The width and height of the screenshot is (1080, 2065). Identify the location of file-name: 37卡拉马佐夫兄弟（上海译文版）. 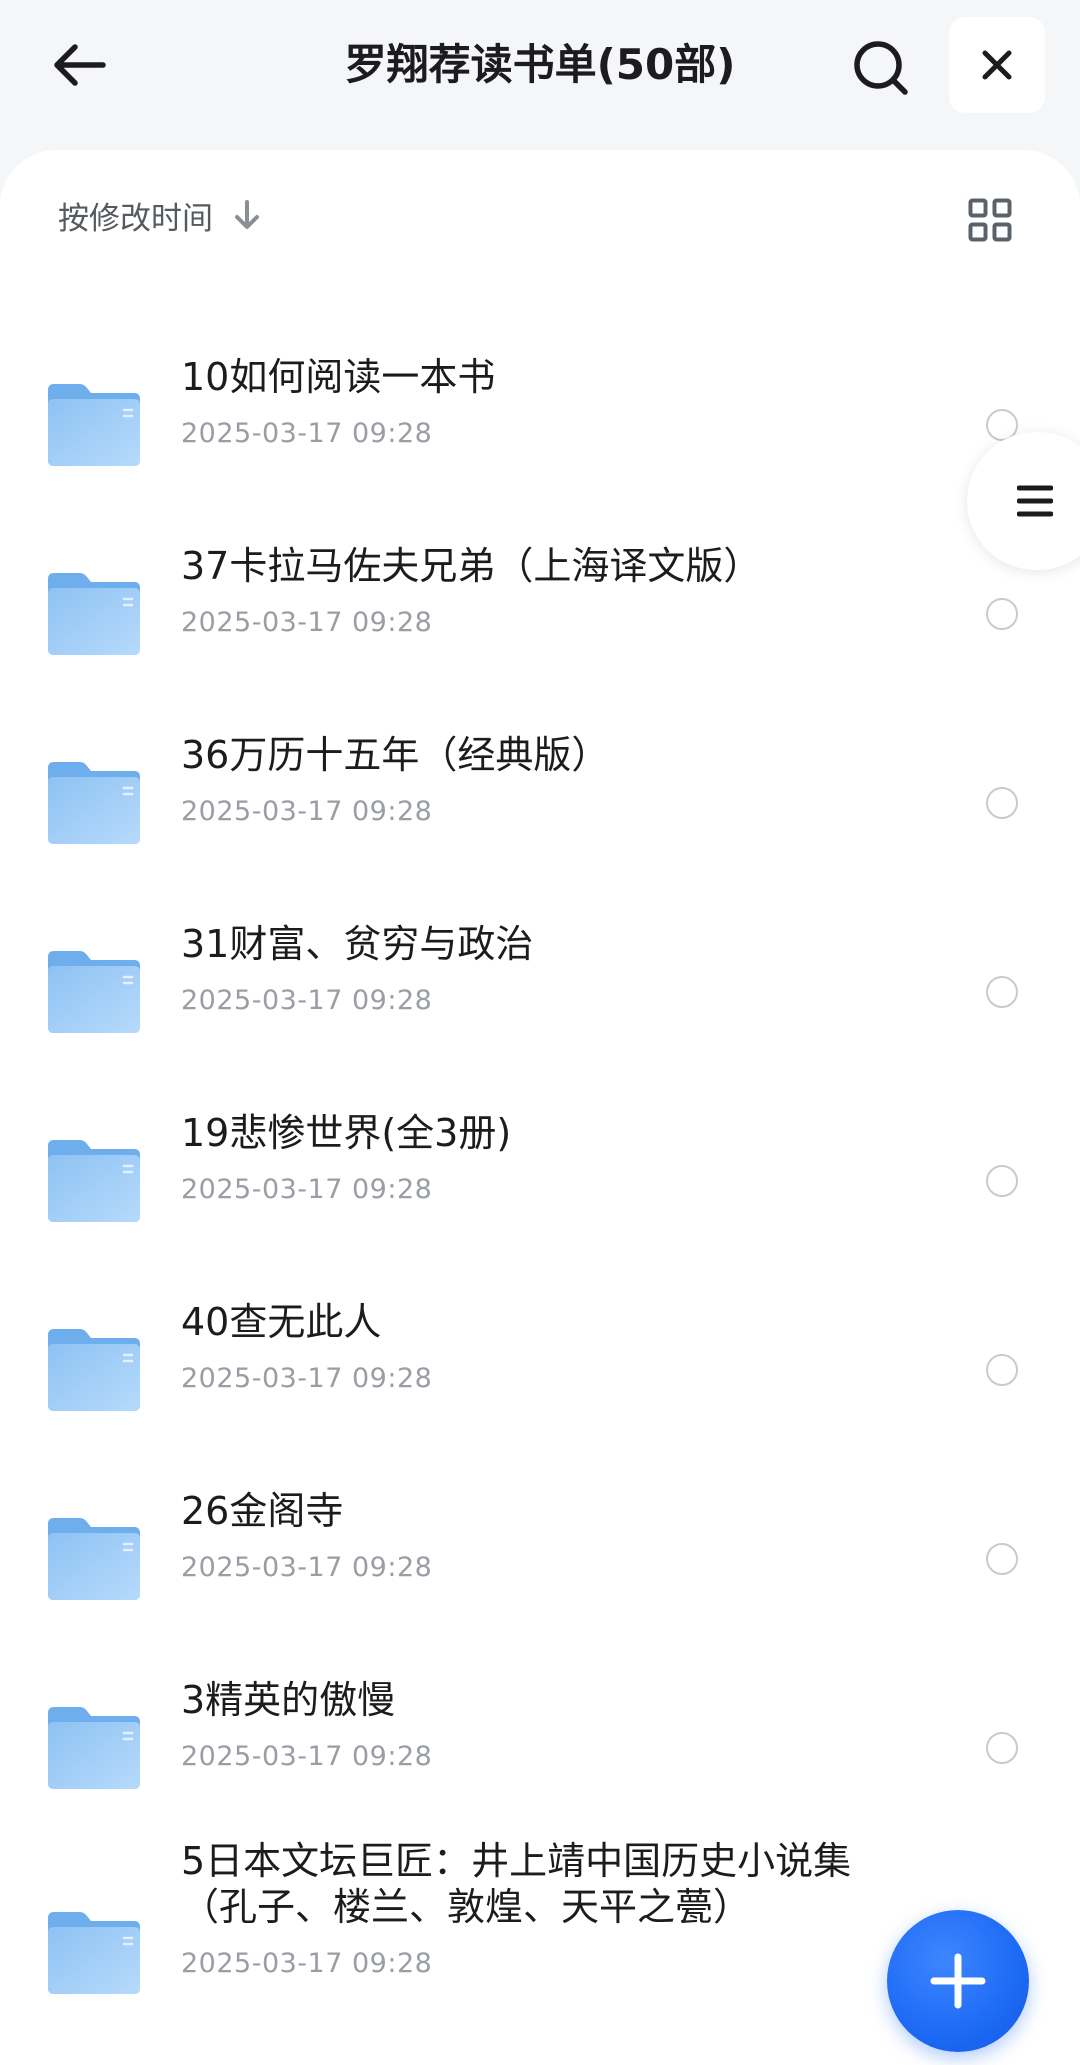
(471, 566).